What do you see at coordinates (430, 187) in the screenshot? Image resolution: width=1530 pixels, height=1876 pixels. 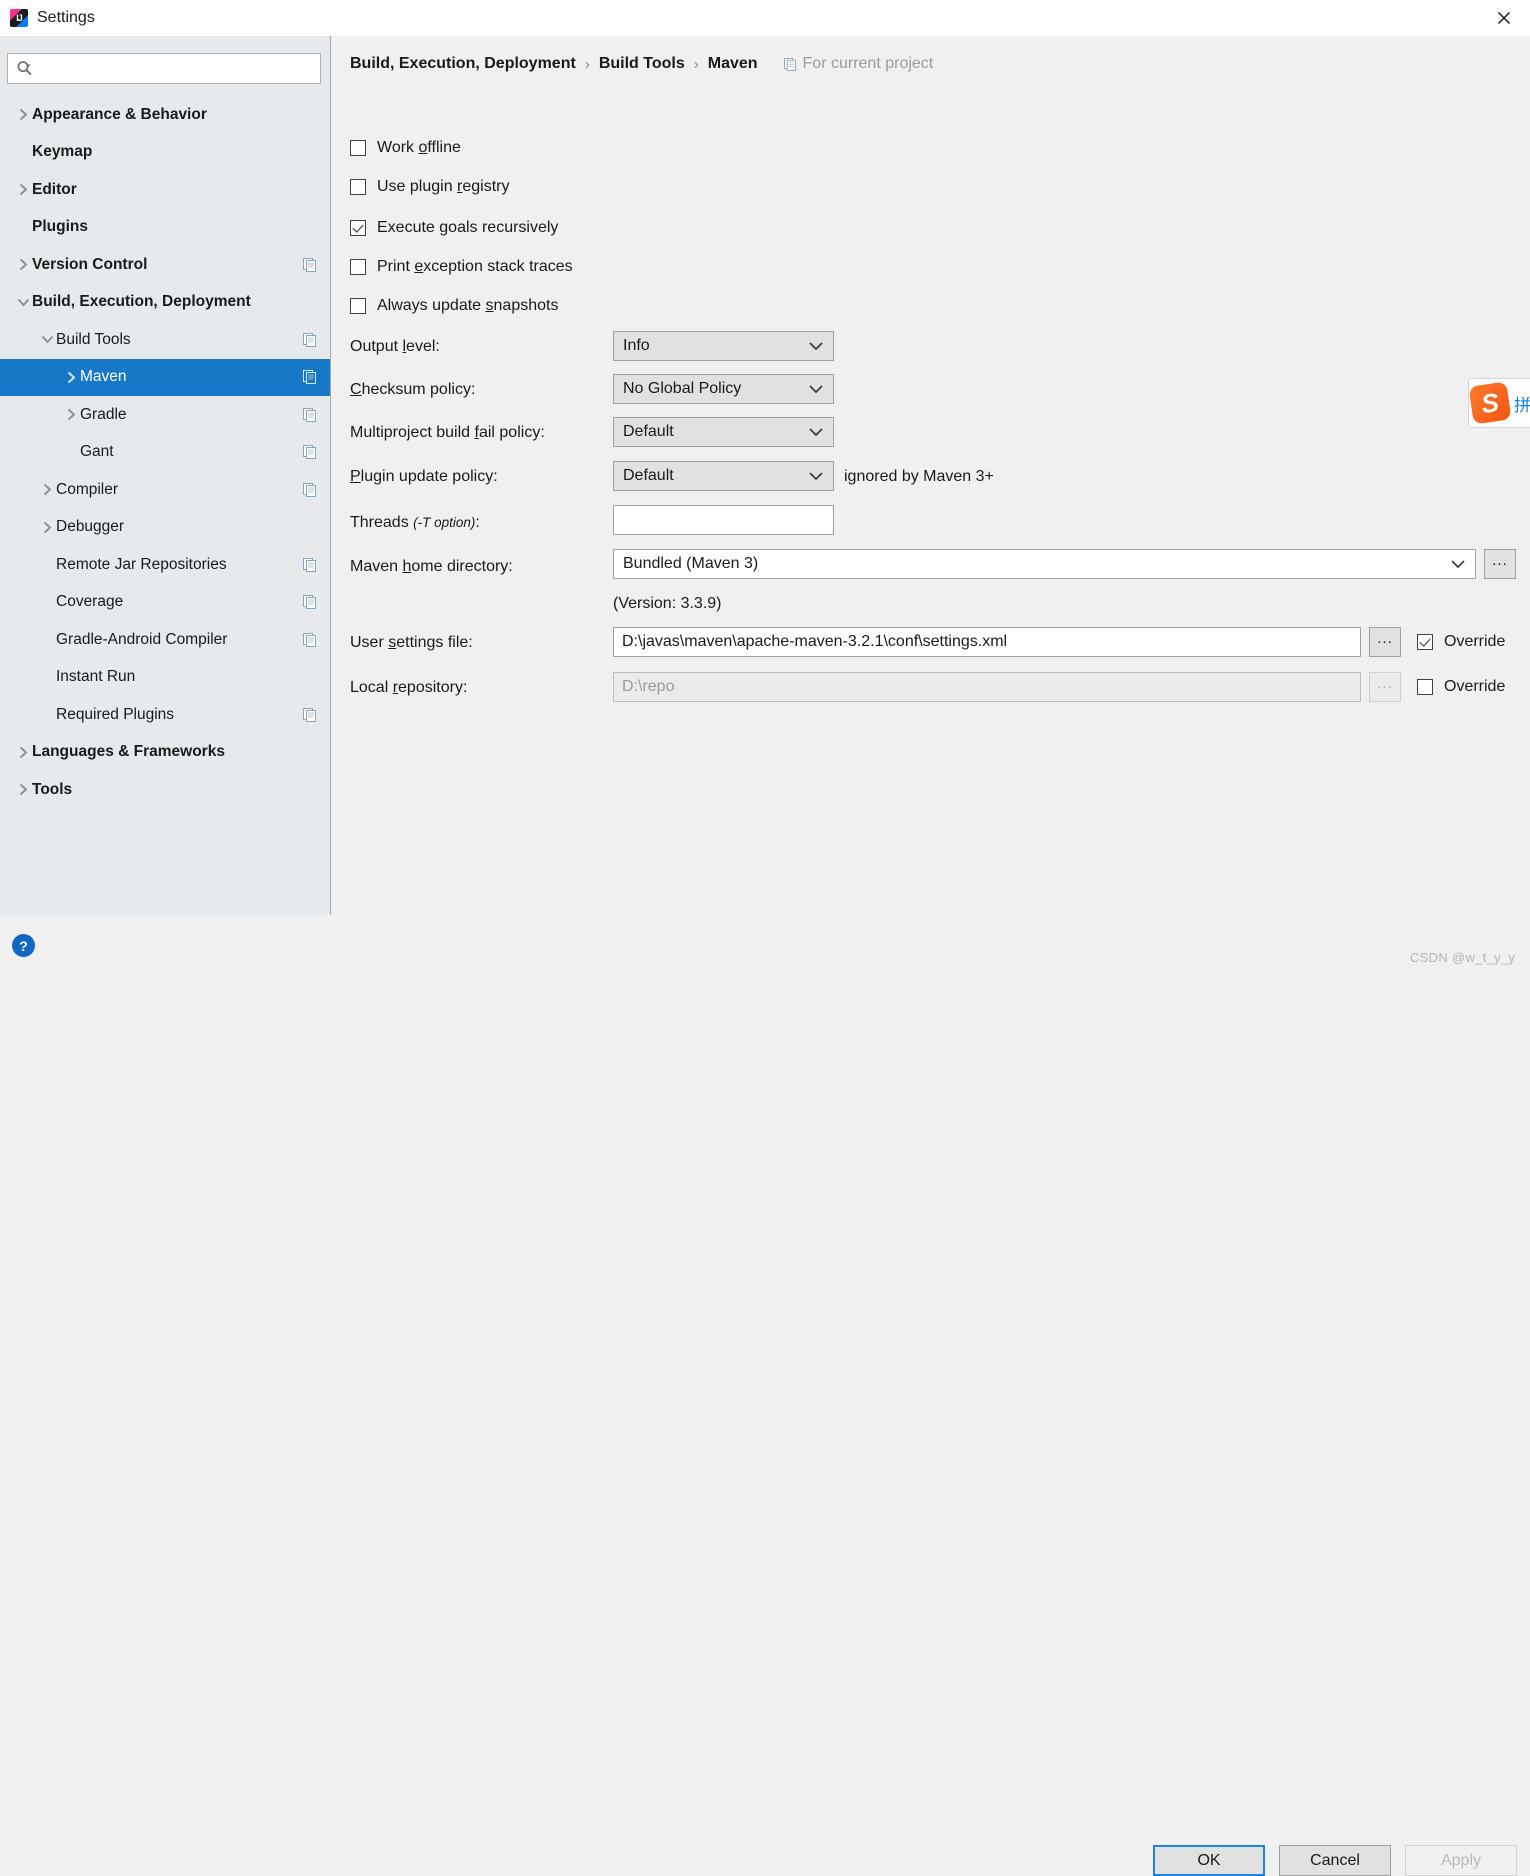 I see `checkbox-row-use-plugin-registry: Use plugin registry` at bounding box center [430, 187].